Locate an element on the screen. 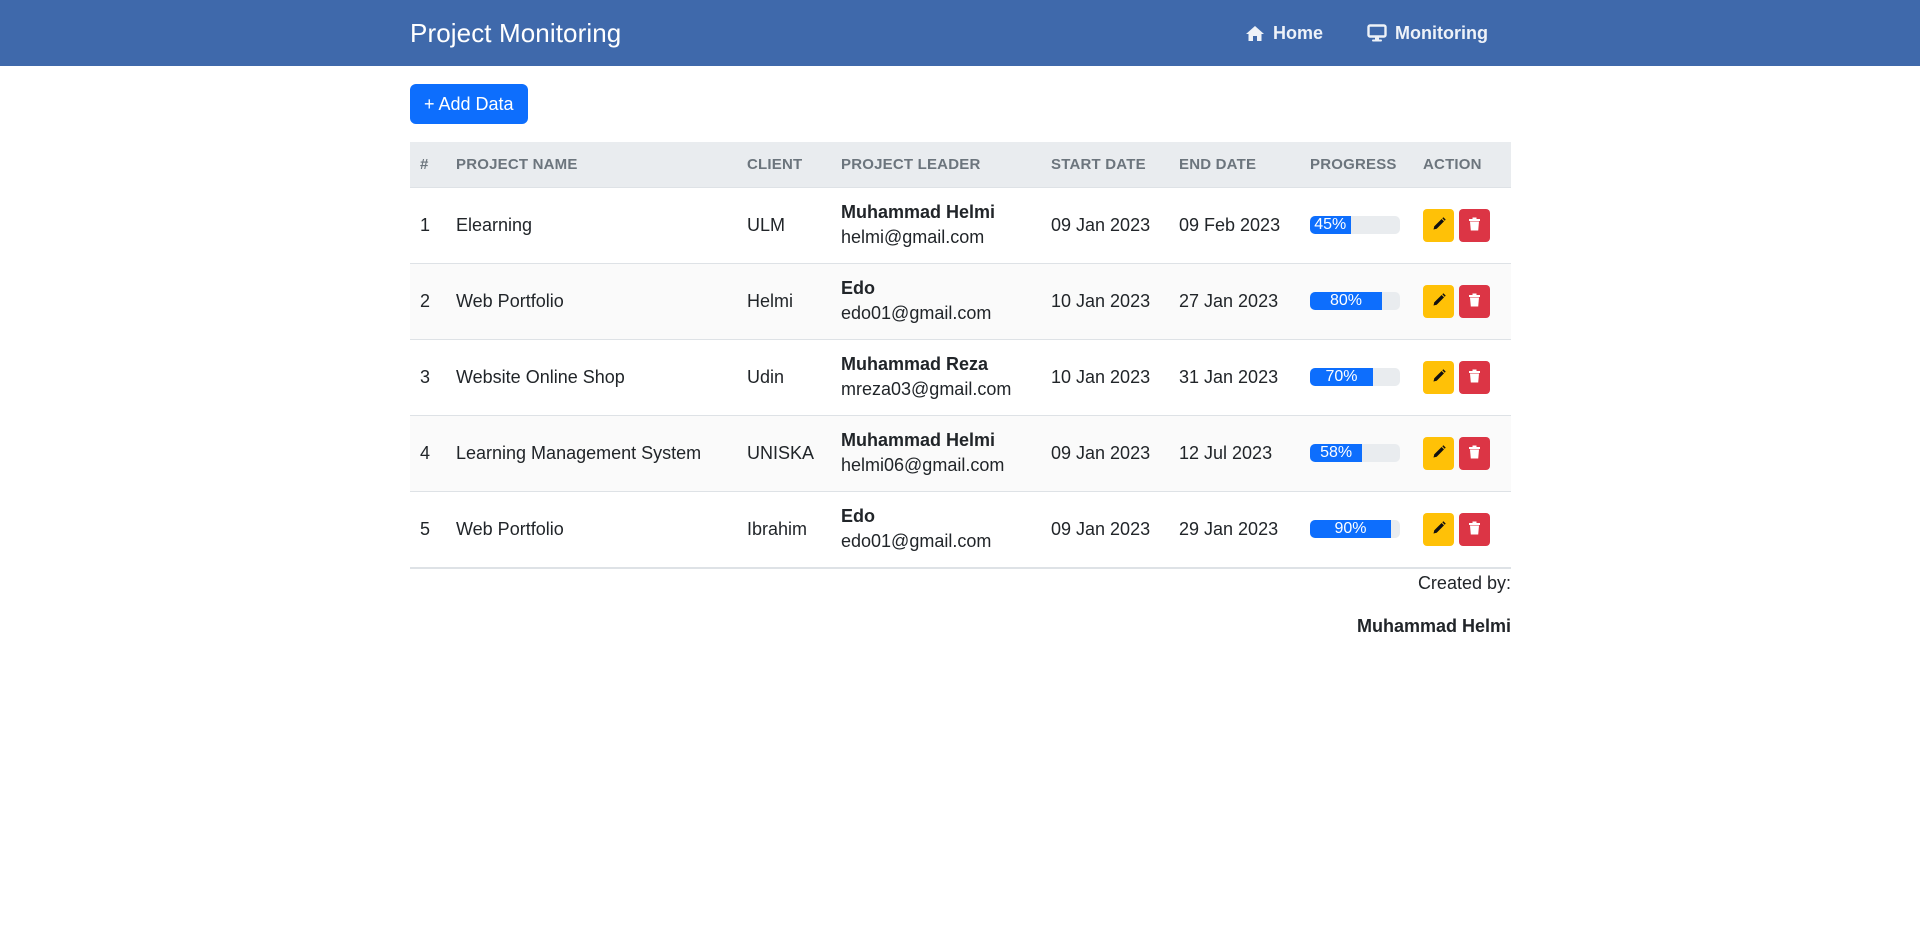  footer: Created by: Muhammad Helmi is located at coordinates (960, 605).